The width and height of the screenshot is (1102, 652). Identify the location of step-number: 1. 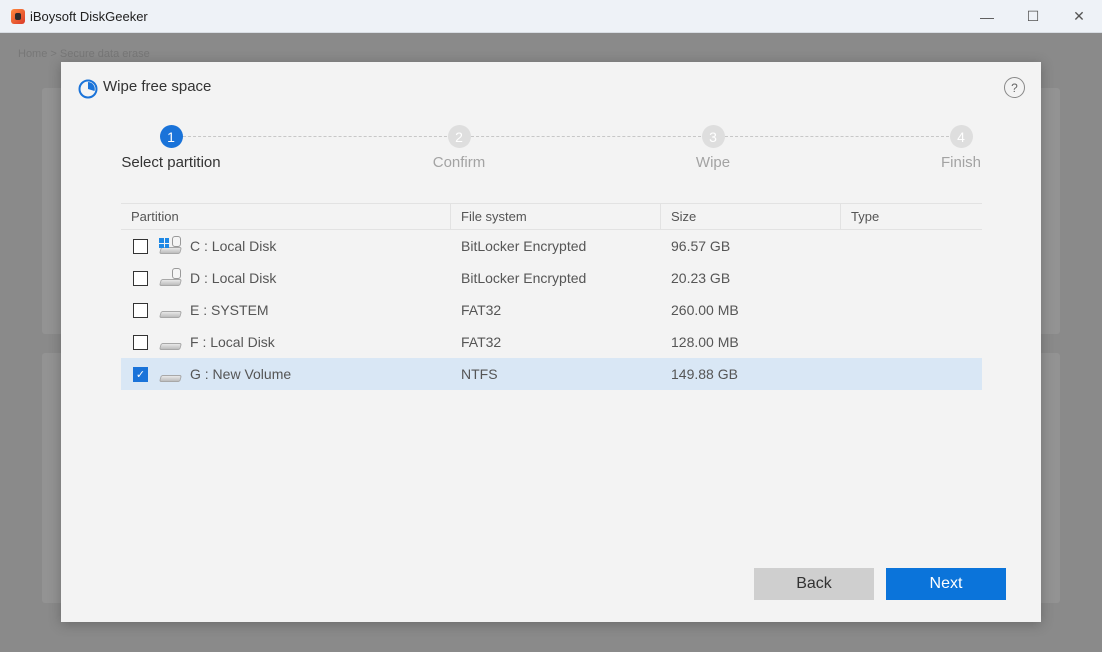
(171, 136).